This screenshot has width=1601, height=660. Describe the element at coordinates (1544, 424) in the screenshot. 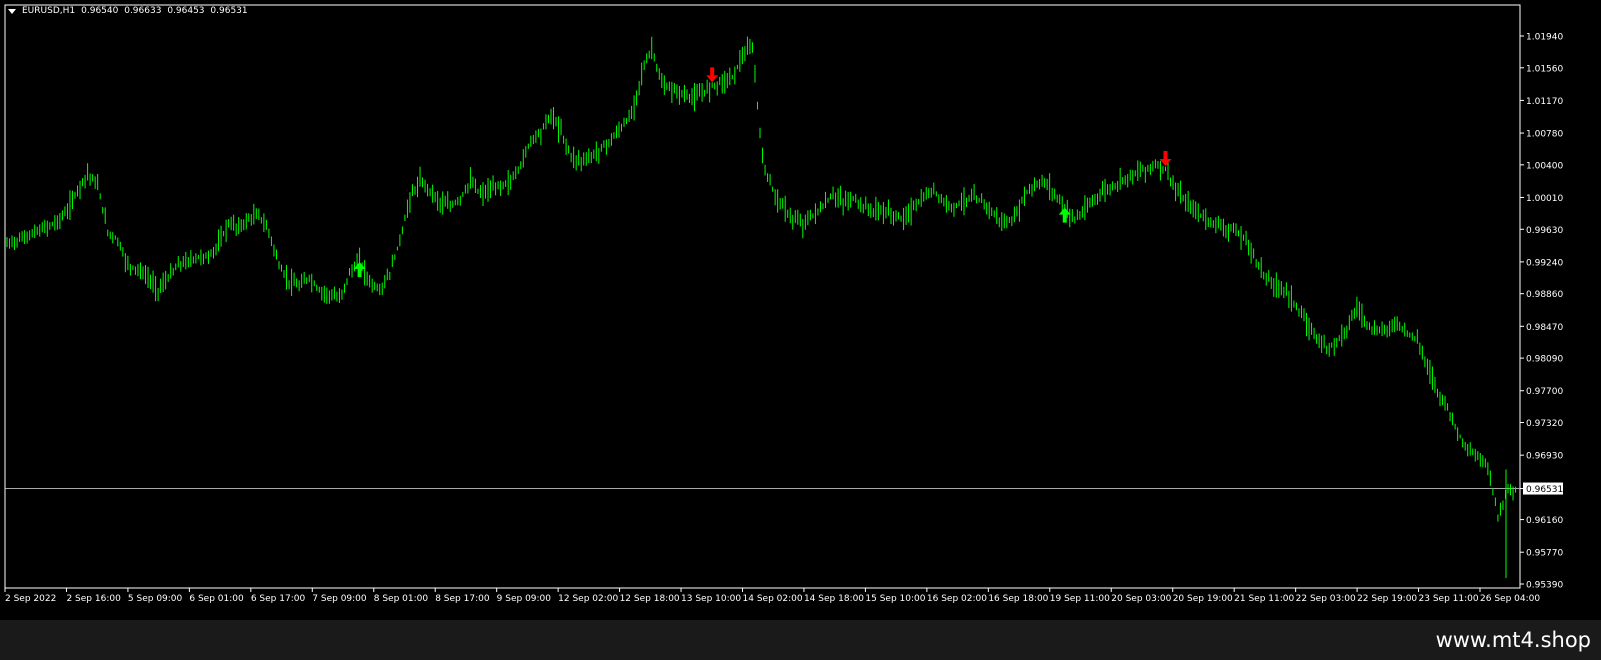

I see `y-tick-label: 0.97320` at that location.